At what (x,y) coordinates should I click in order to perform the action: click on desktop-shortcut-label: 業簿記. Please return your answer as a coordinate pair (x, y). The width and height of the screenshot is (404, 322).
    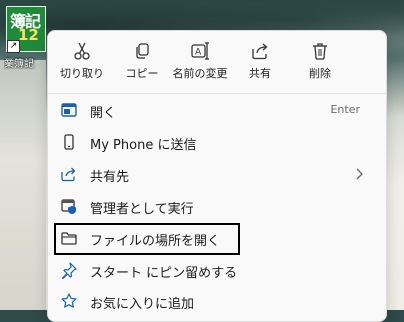
    Looking at the image, I should click on (19, 64).